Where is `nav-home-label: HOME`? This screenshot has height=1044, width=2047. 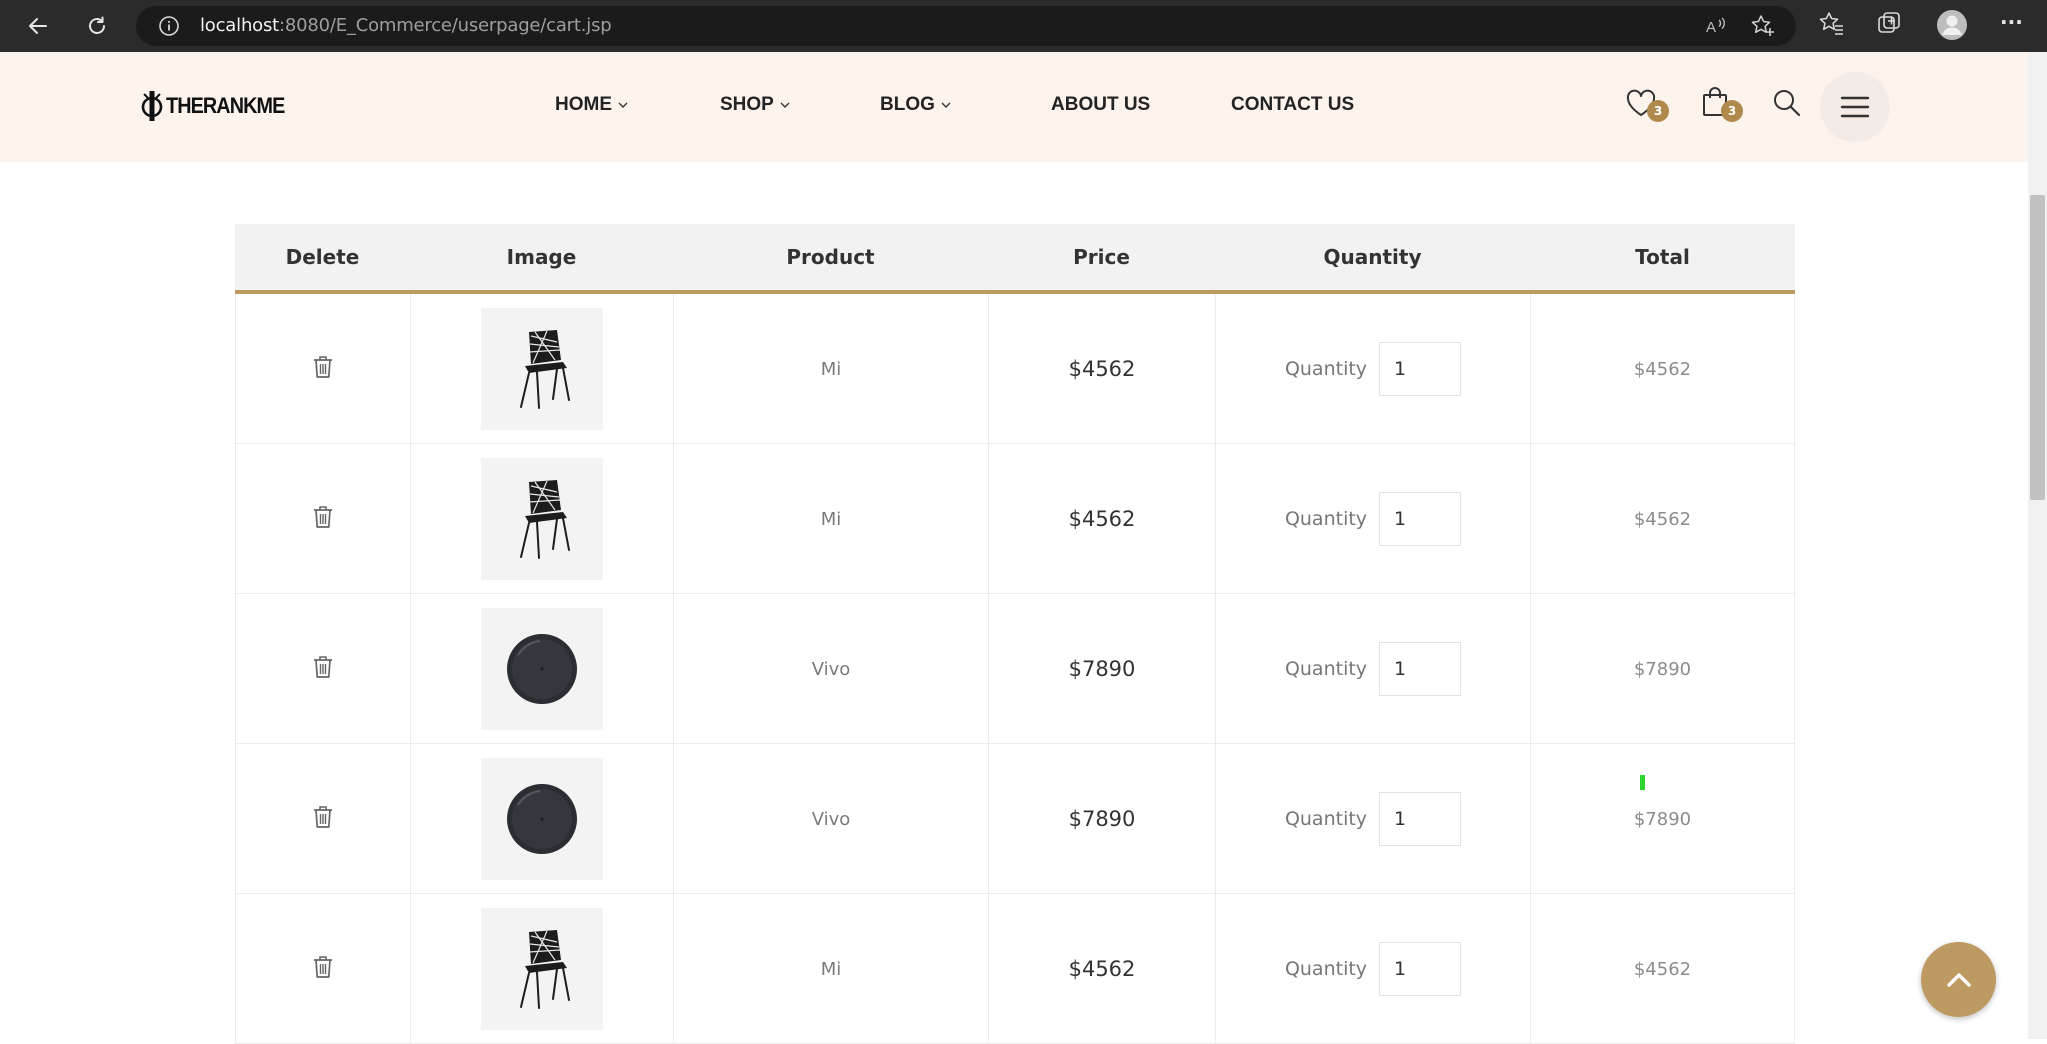 nav-home-label: HOME is located at coordinates (583, 104).